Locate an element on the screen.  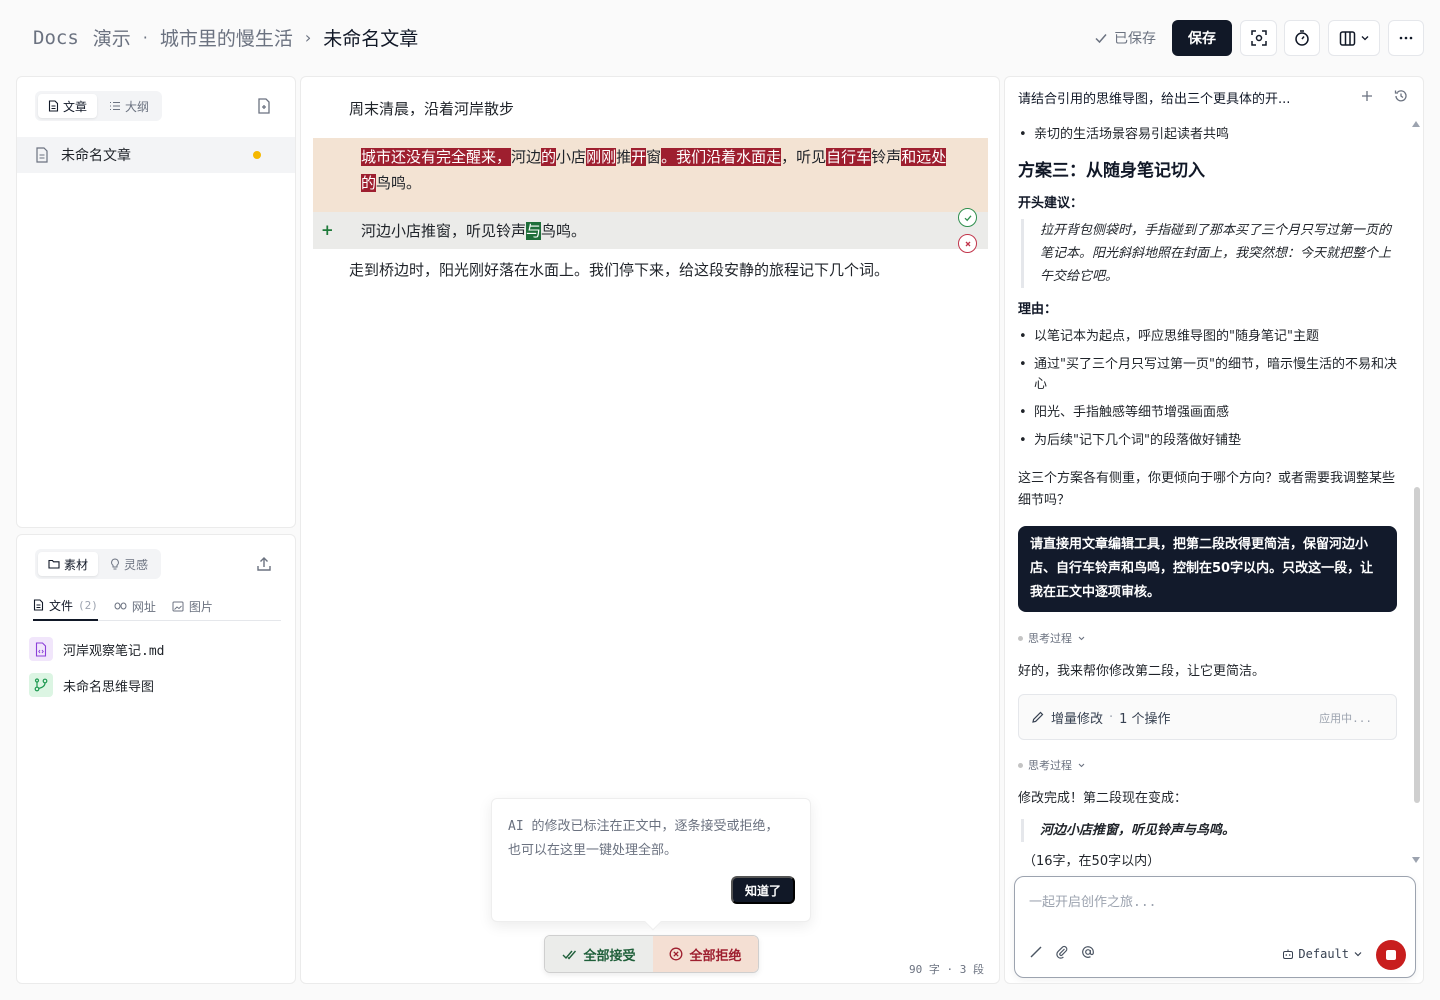
chat-scrollbar is located at coordinates (1417, 645).